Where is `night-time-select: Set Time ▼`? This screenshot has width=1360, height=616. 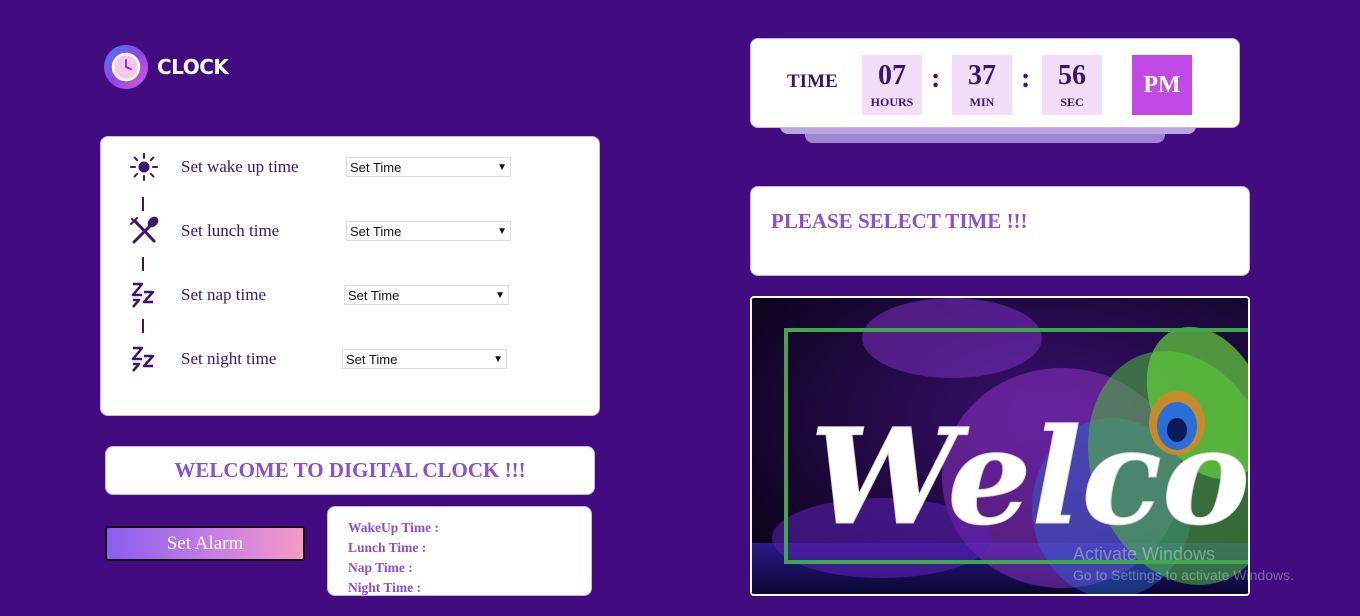 night-time-select: Set Time ▼ is located at coordinates (424, 359).